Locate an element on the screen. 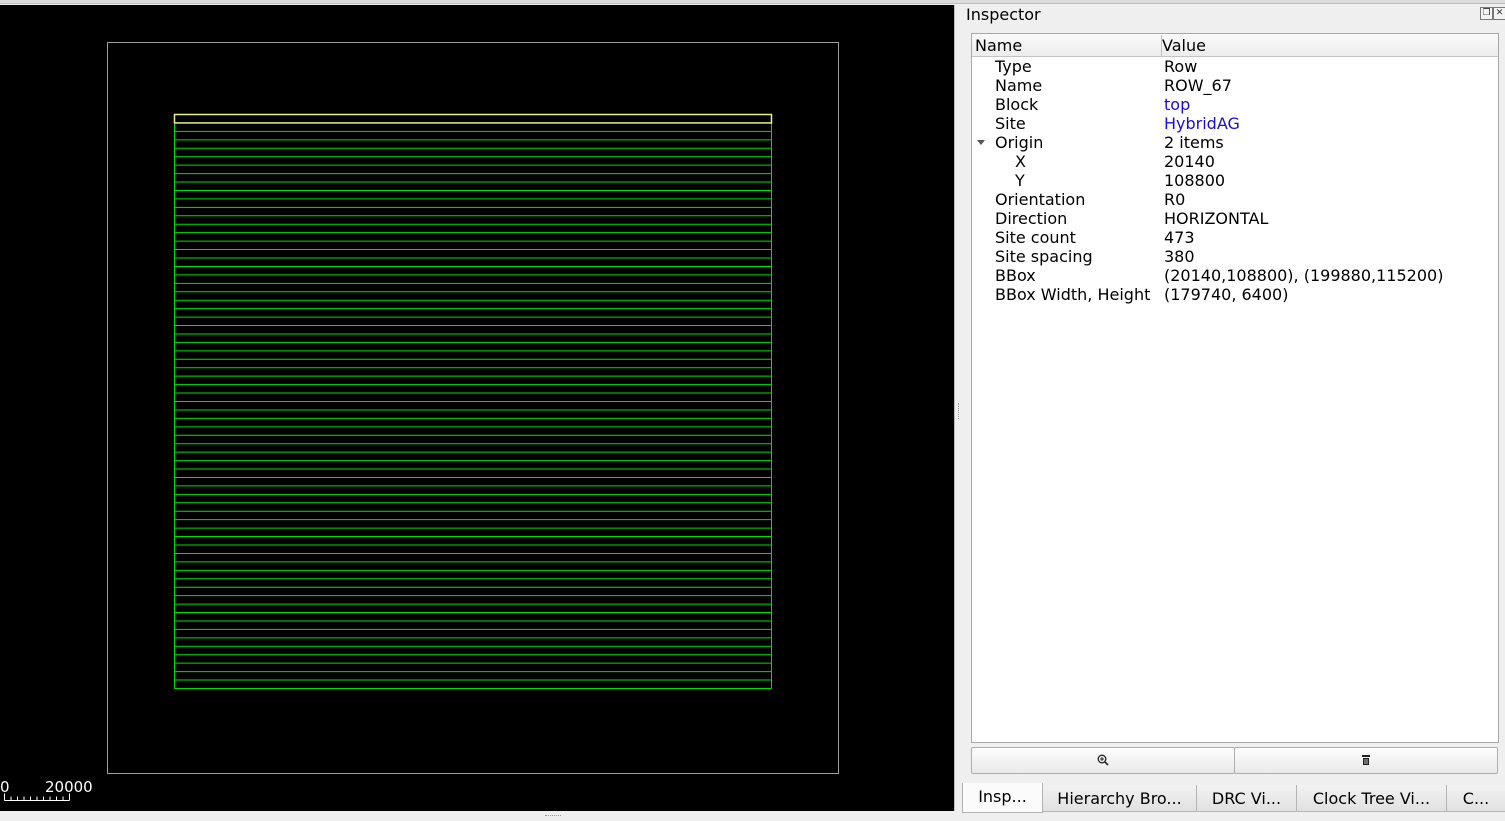 This screenshot has height=821, width=1505. property-row: Site HybridAG is located at coordinates (1235, 123).